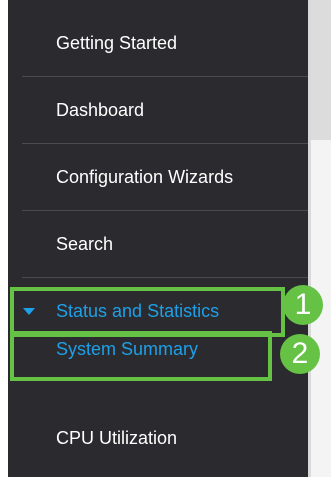  I want to click on step-badge-1: 1, so click(303, 305).